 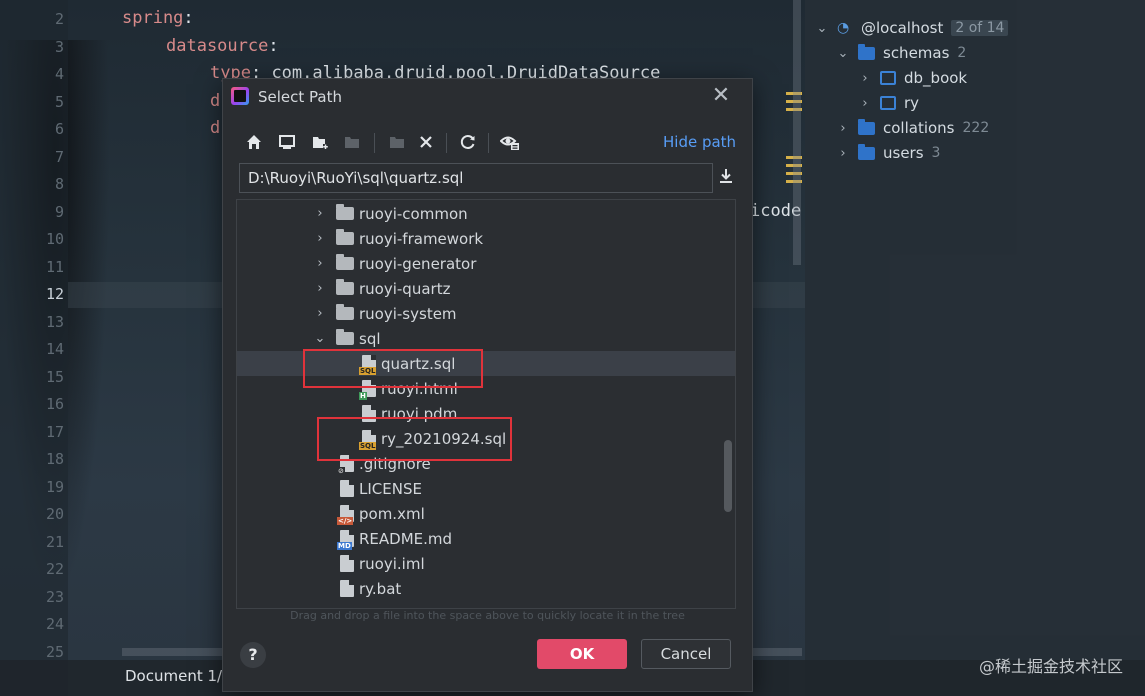 What do you see at coordinates (421, 238) in the screenshot?
I see `tree-folder-label: ruoyi-framework` at bounding box center [421, 238].